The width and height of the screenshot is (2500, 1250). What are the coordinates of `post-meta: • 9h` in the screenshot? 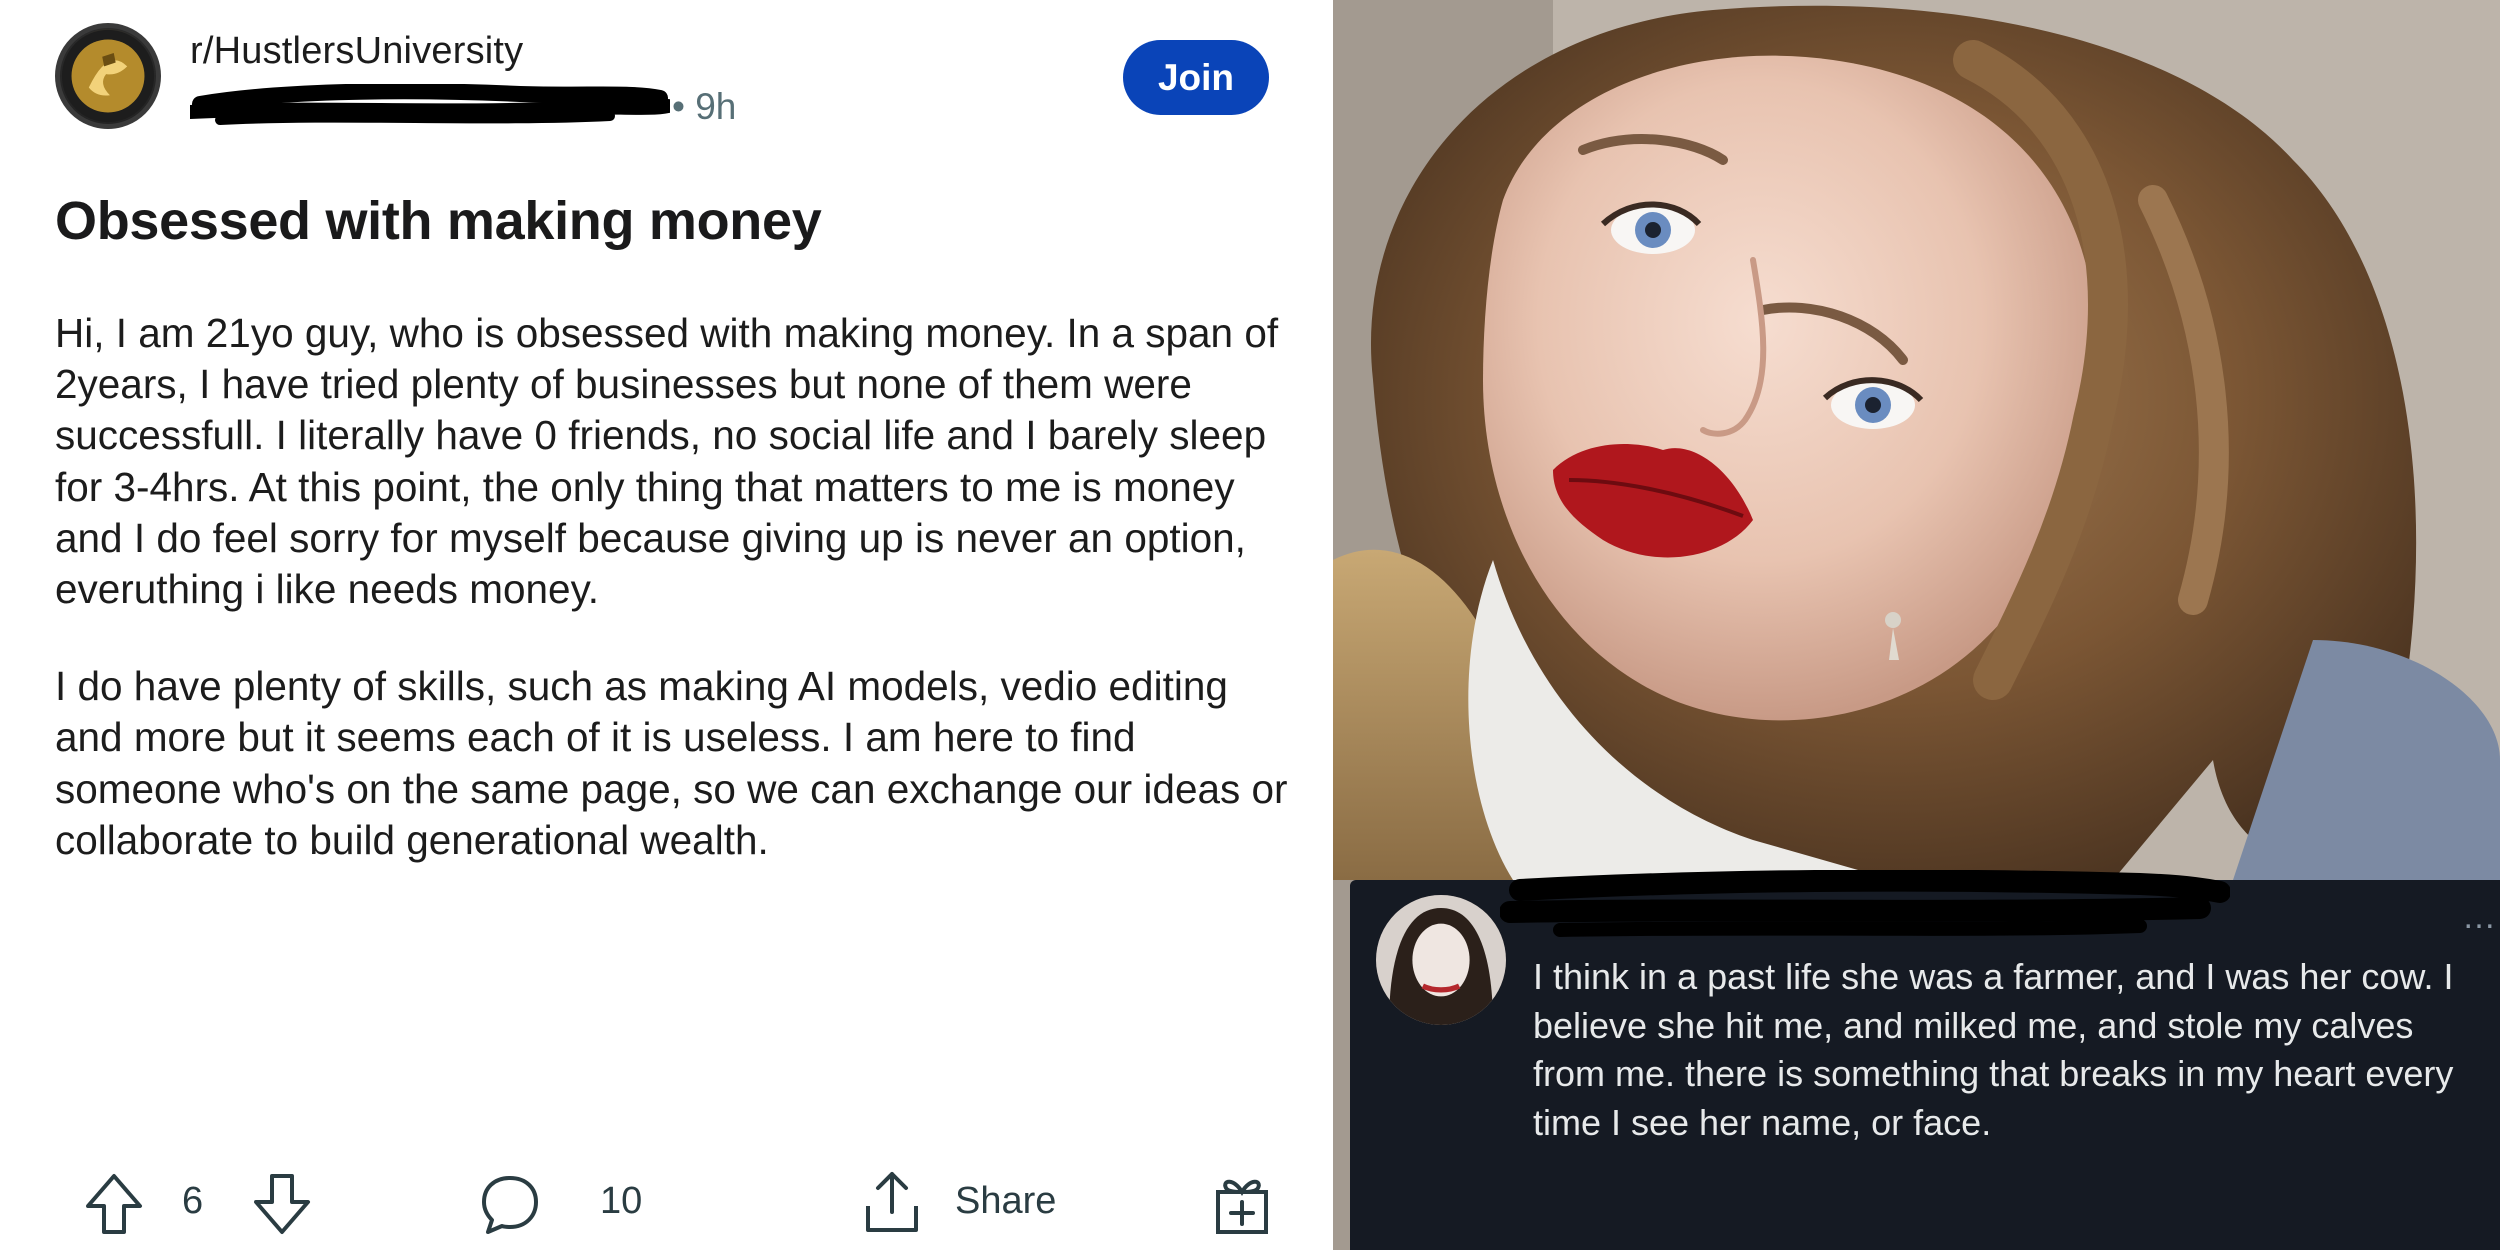 It's located at (480, 105).